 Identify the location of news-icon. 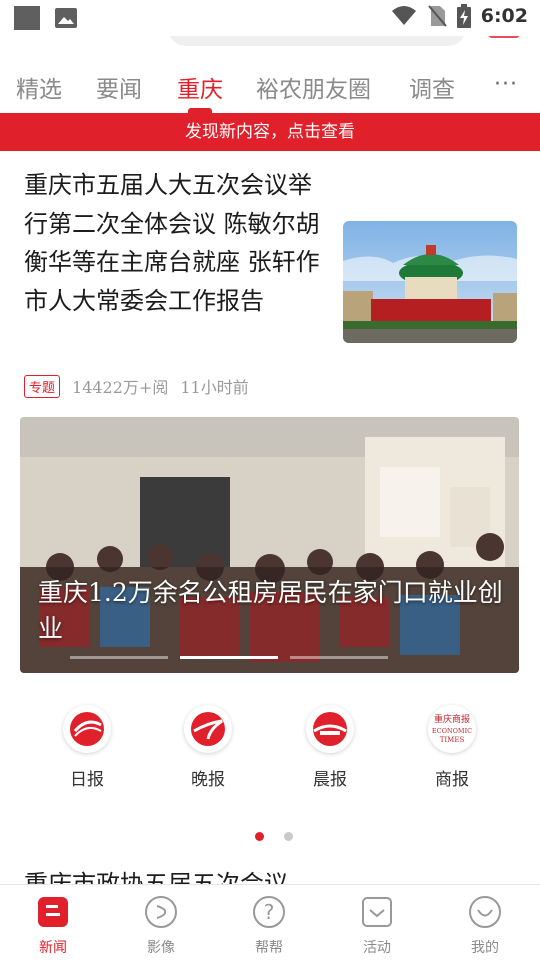
(53, 912).